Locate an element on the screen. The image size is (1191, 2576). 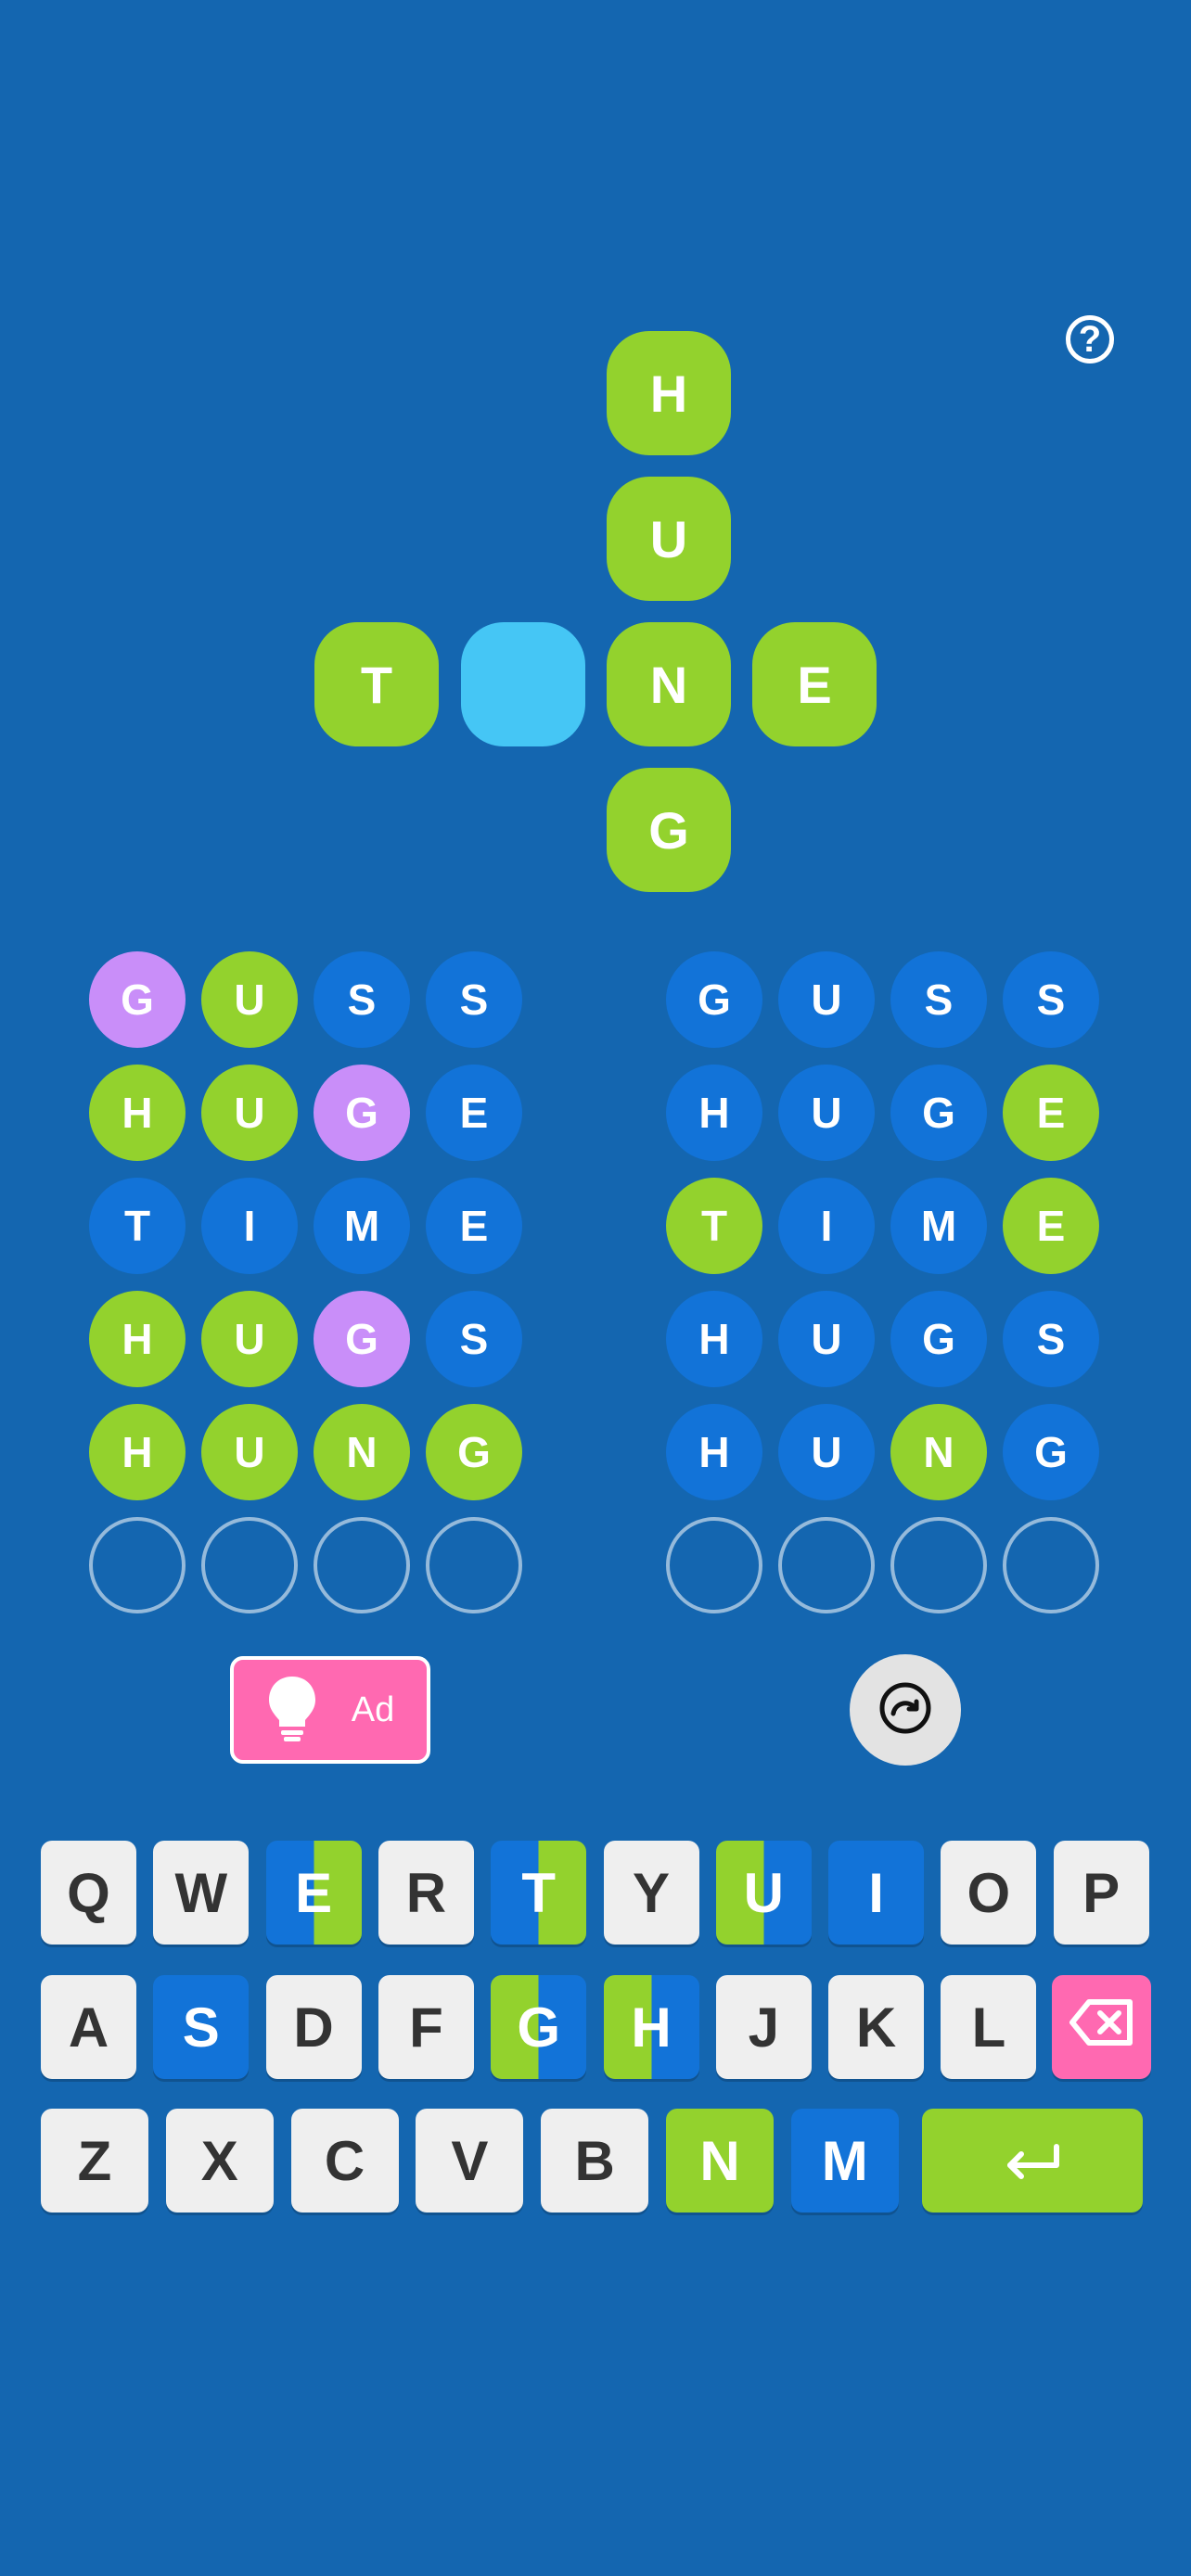
hint-ad-button: Ad is located at coordinates (330, 1710).